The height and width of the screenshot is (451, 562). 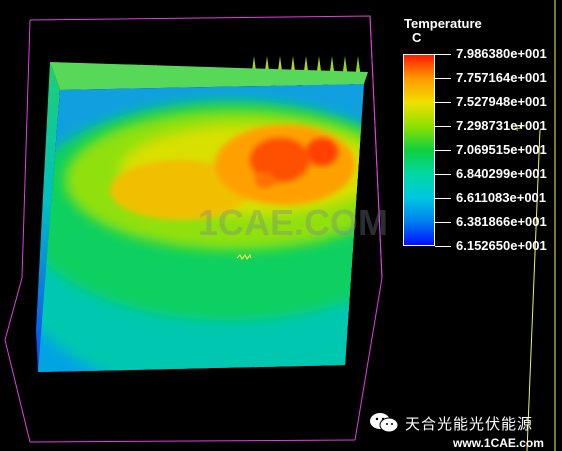 What do you see at coordinates (417, 37) in the screenshot?
I see `legend-unit: C` at bounding box center [417, 37].